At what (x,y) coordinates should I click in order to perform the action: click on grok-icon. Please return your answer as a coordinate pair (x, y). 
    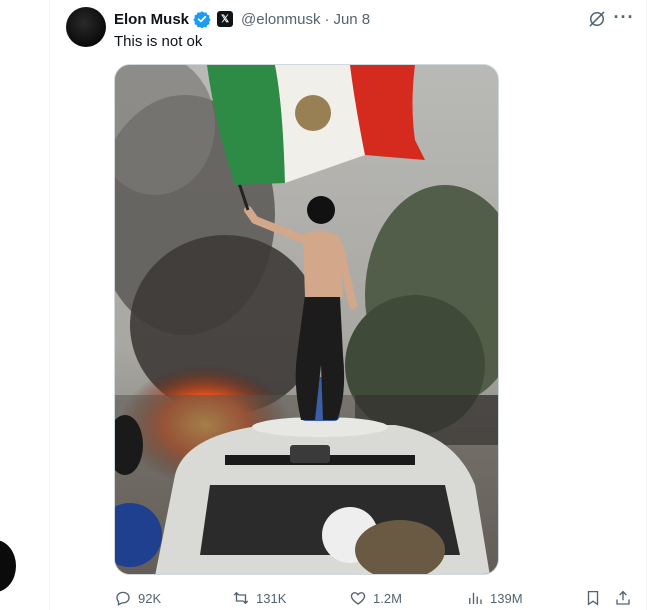
    Looking at the image, I should click on (597, 19).